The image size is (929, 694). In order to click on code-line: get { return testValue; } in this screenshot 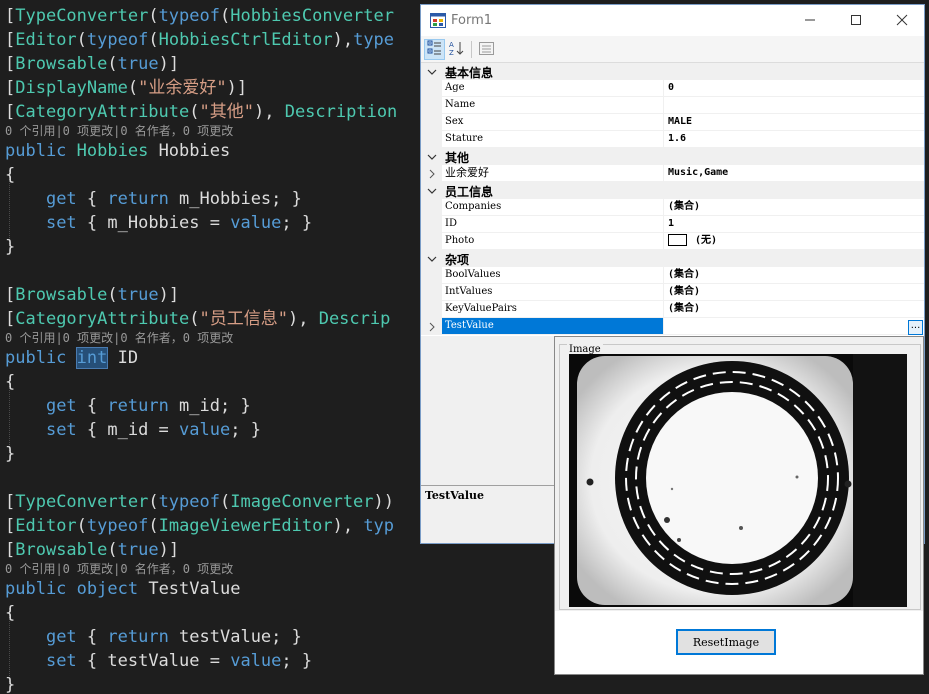, I will do `click(153, 637)`.